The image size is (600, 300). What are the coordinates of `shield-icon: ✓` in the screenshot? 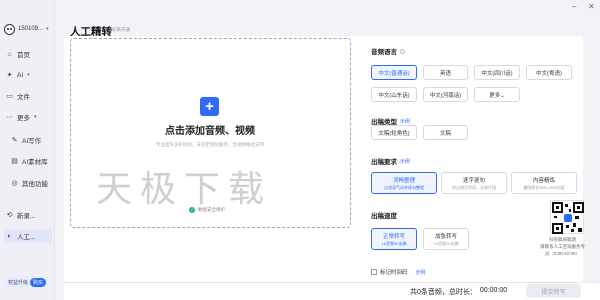 It's located at (192, 210).